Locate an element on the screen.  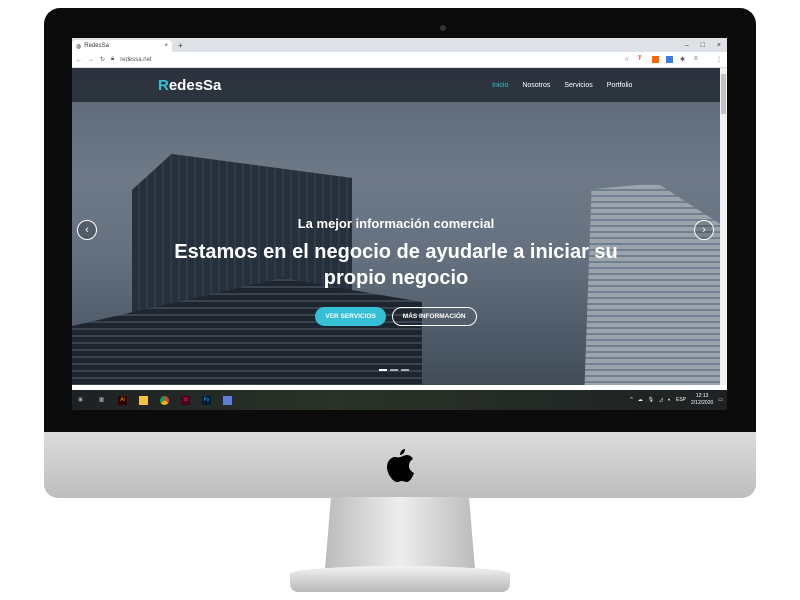
nav-nosotros: Nosotros is located at coordinates (536, 85).